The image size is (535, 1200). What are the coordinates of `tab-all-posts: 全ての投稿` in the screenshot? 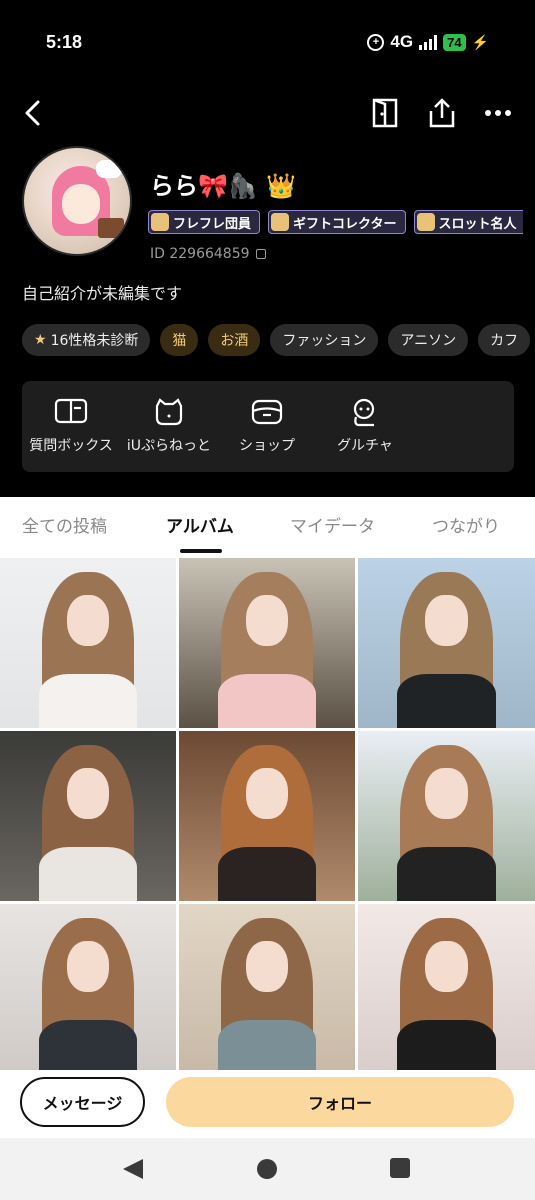 It's located at (64, 524).